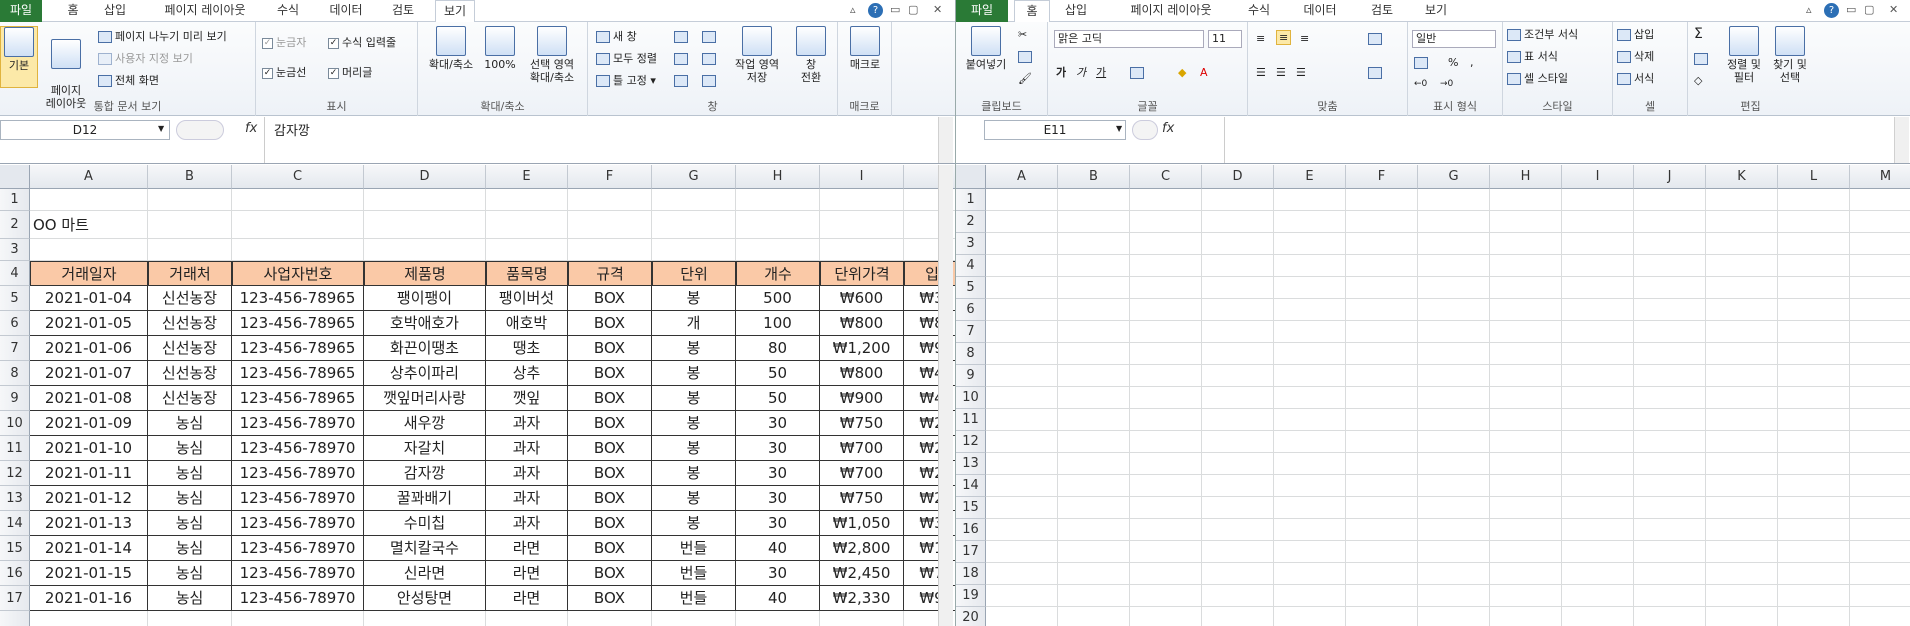 Image resolution: width=1910 pixels, height=626 pixels. What do you see at coordinates (15, 323) in the screenshot?
I see `row-header: 6` at bounding box center [15, 323].